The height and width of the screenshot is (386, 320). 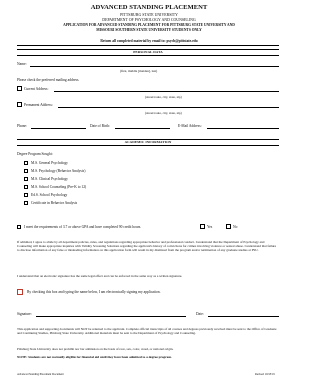 I want to click on name-label: Name:, so click(x=22, y=64).